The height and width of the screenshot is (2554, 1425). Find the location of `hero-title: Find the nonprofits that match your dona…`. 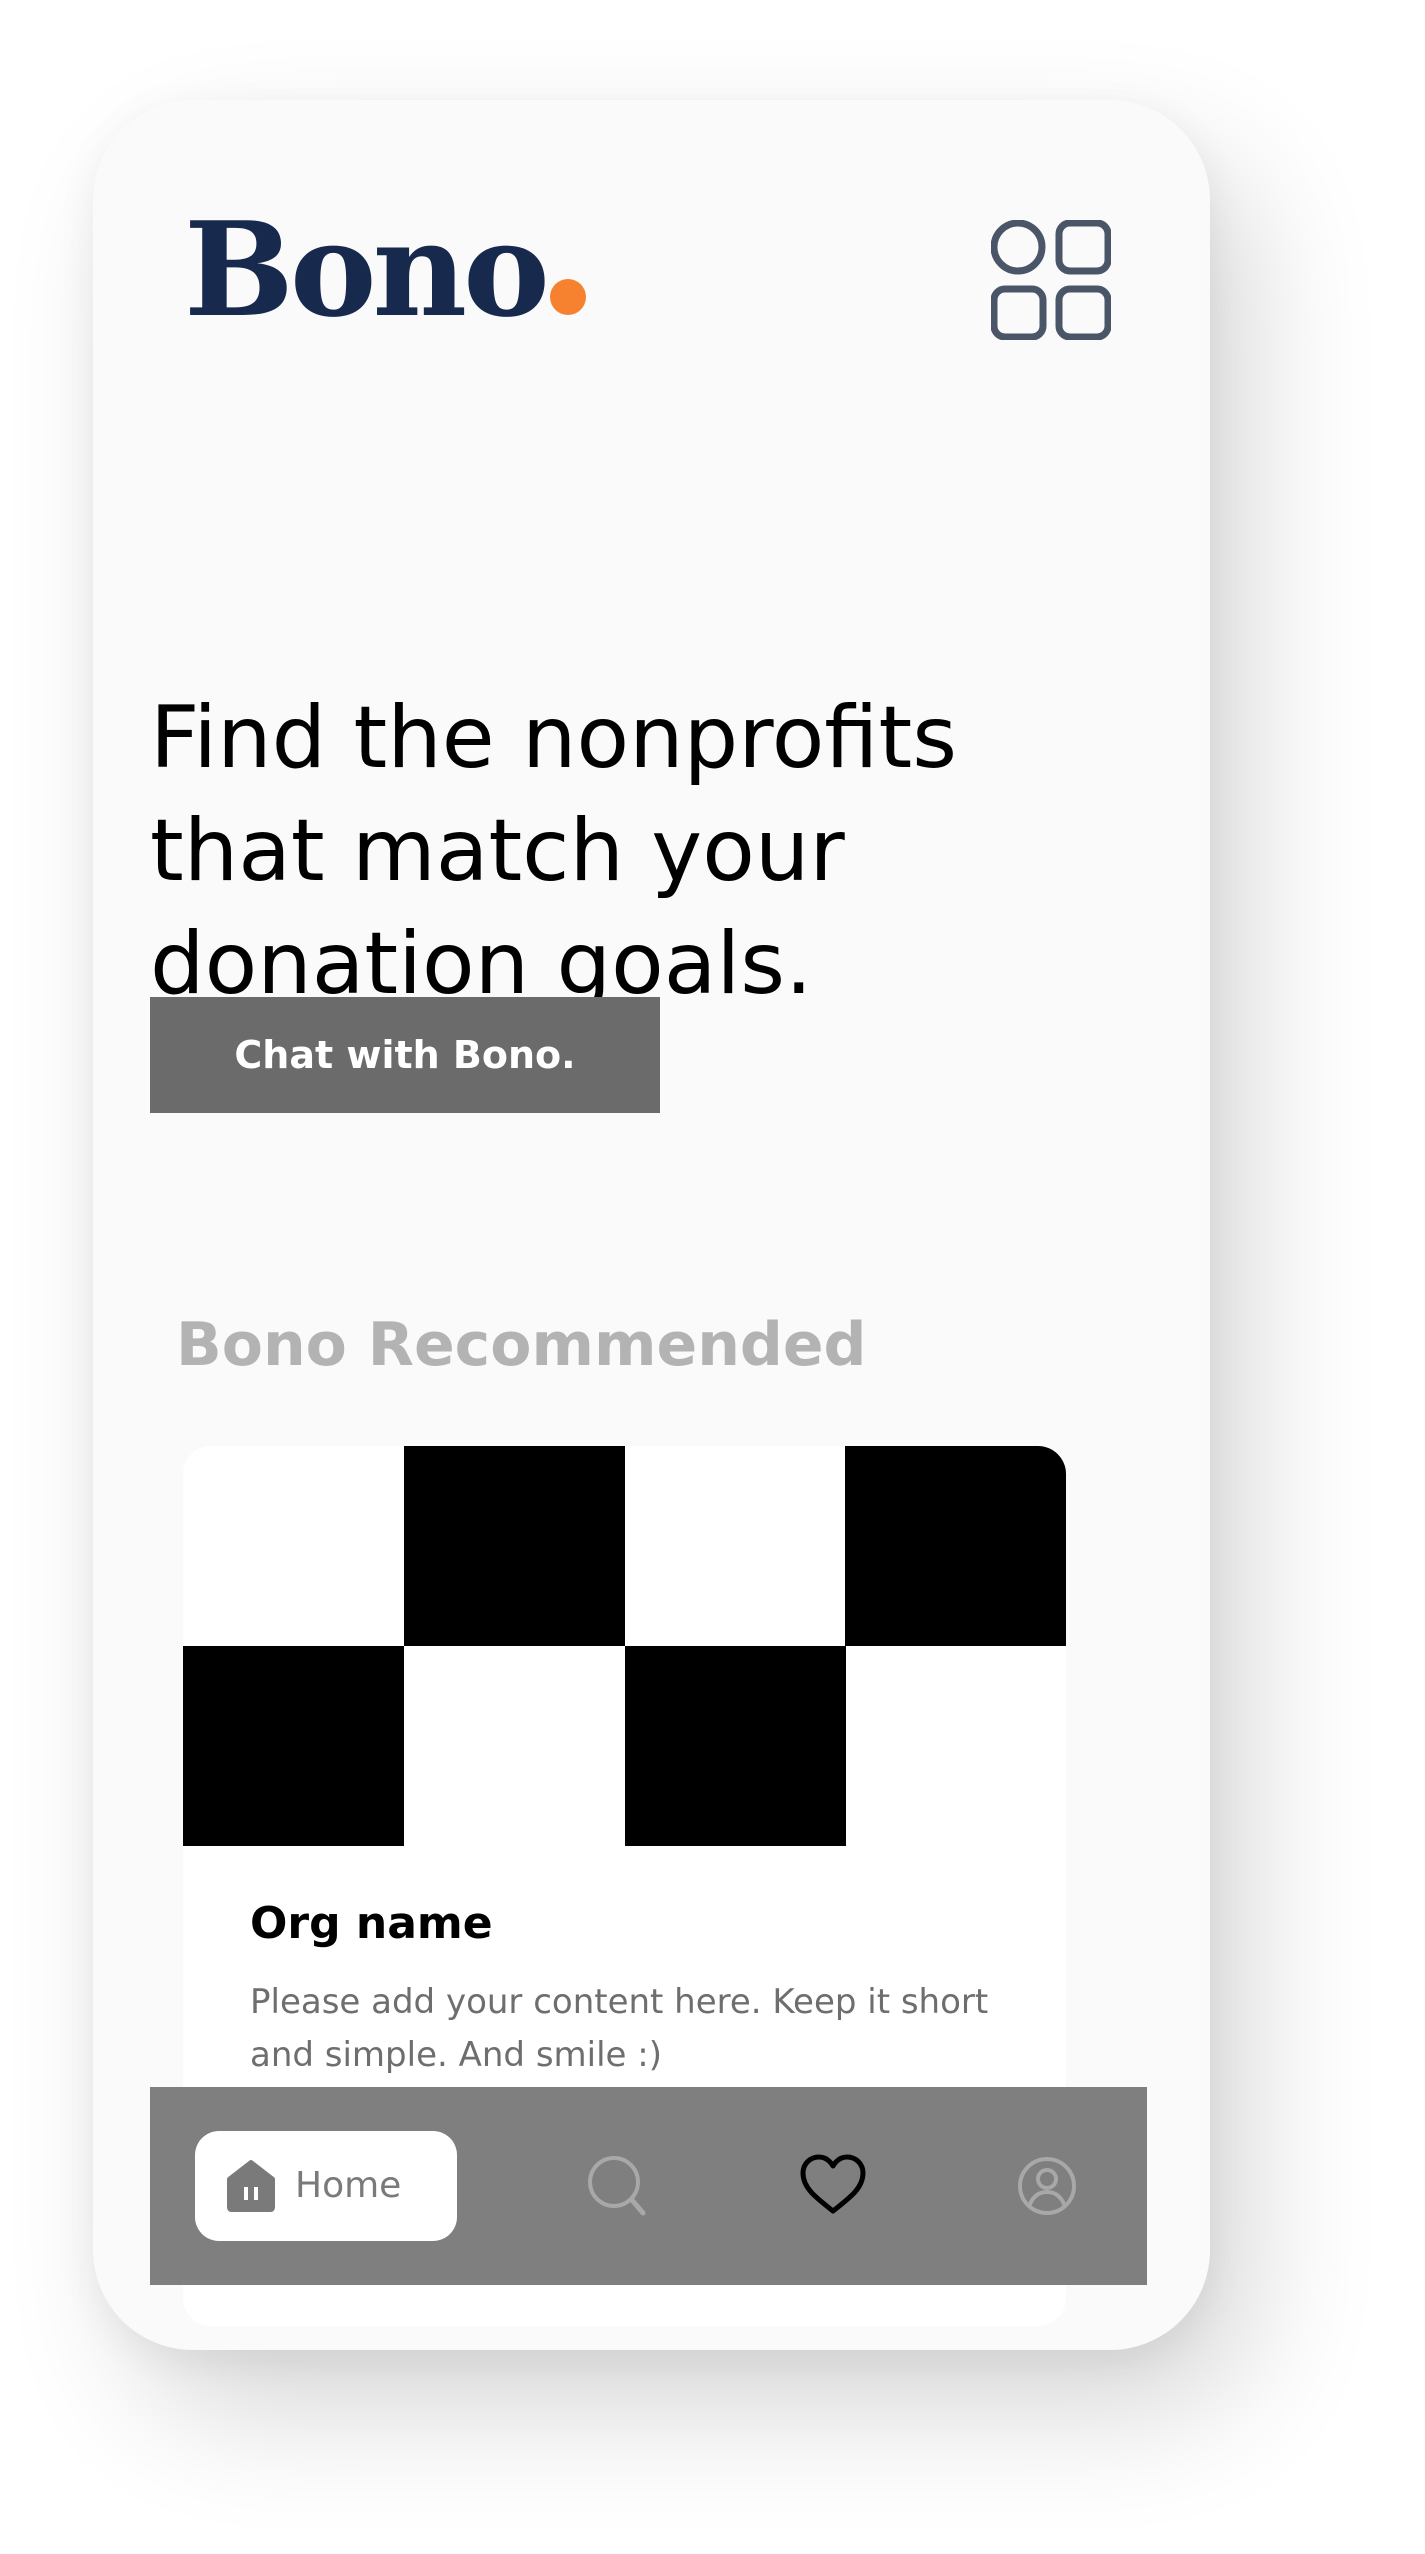

hero-title: Find the nonprofits that match your dona… is located at coordinates (554, 851).